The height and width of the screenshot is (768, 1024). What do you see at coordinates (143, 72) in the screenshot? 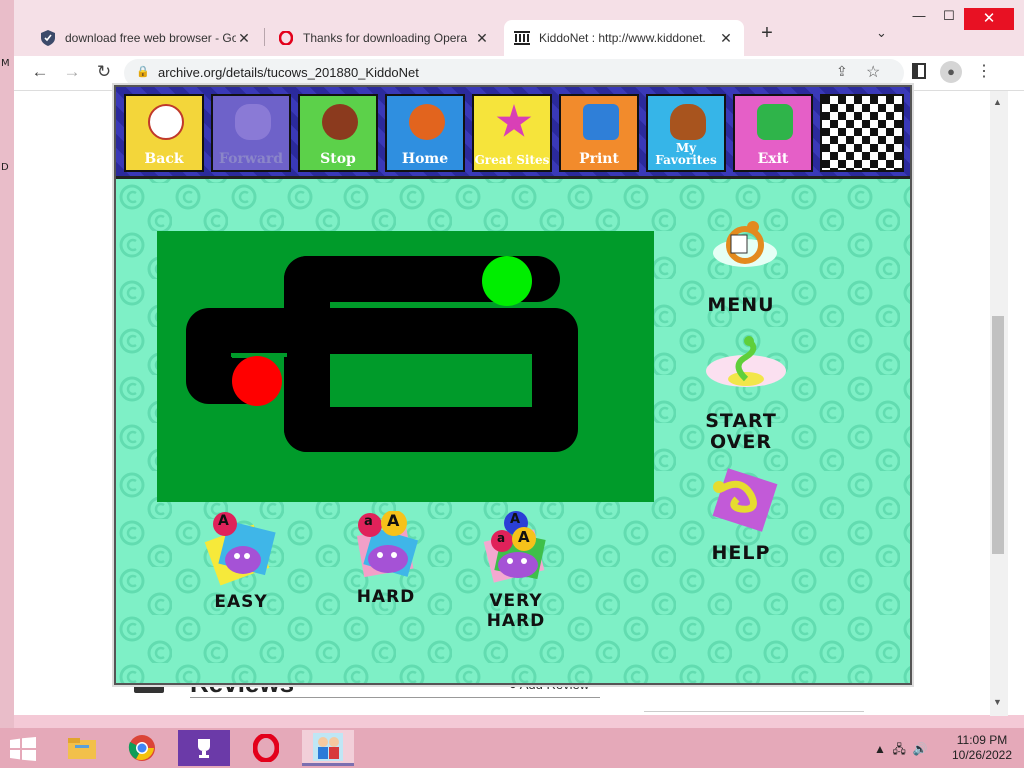
I see `lock-icon: 🔒` at bounding box center [143, 72].